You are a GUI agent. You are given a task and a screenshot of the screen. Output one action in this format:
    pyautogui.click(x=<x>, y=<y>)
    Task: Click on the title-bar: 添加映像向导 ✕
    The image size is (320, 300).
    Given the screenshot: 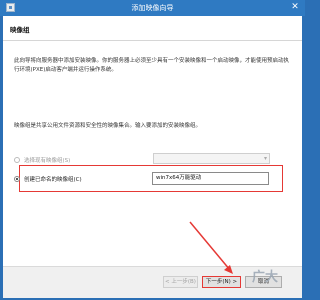 What is the action you would take?
    pyautogui.click(x=152, y=8)
    